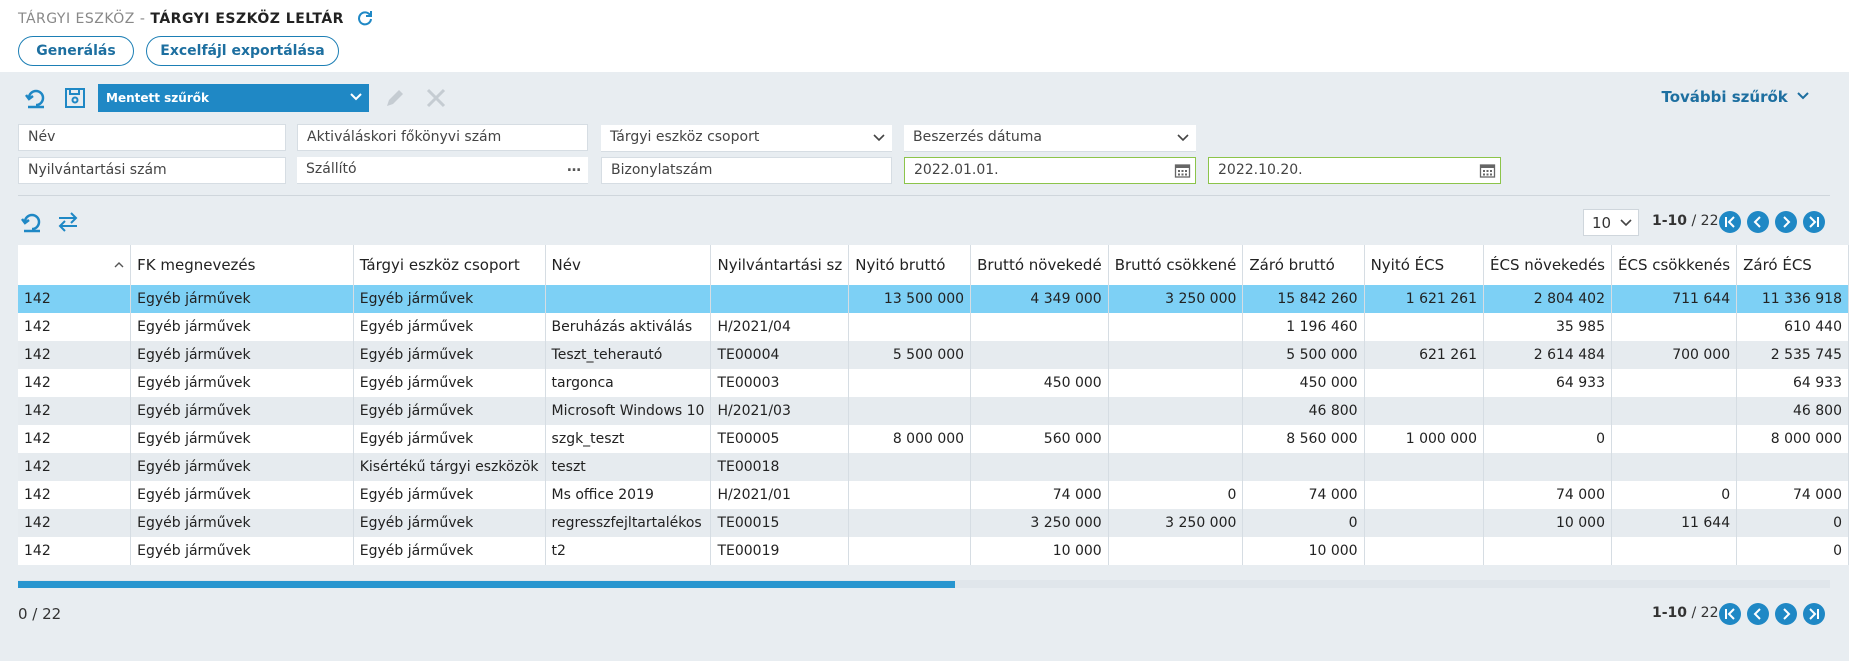 The width and height of the screenshot is (1849, 661). I want to click on chevron-right-icon, so click(1787, 614).